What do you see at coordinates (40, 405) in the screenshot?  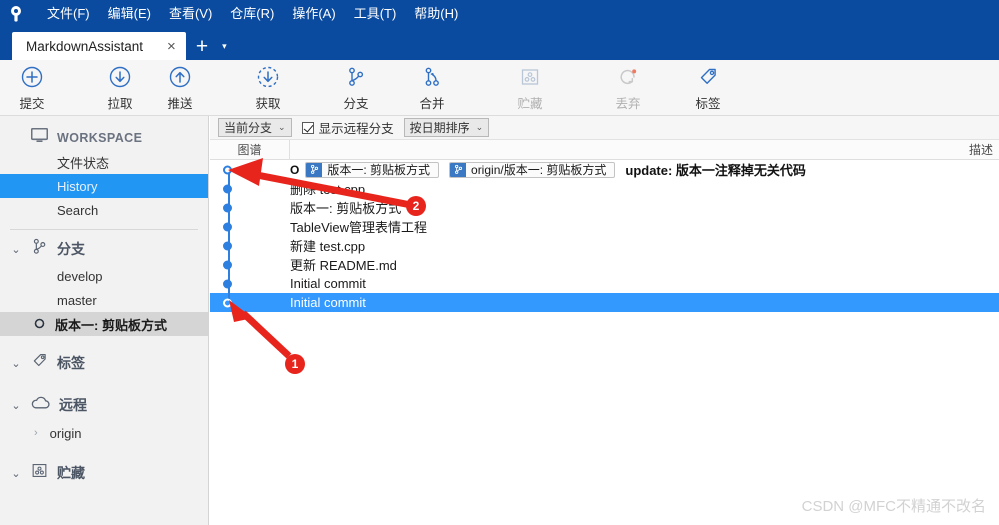 I see `cloud-icon` at bounding box center [40, 405].